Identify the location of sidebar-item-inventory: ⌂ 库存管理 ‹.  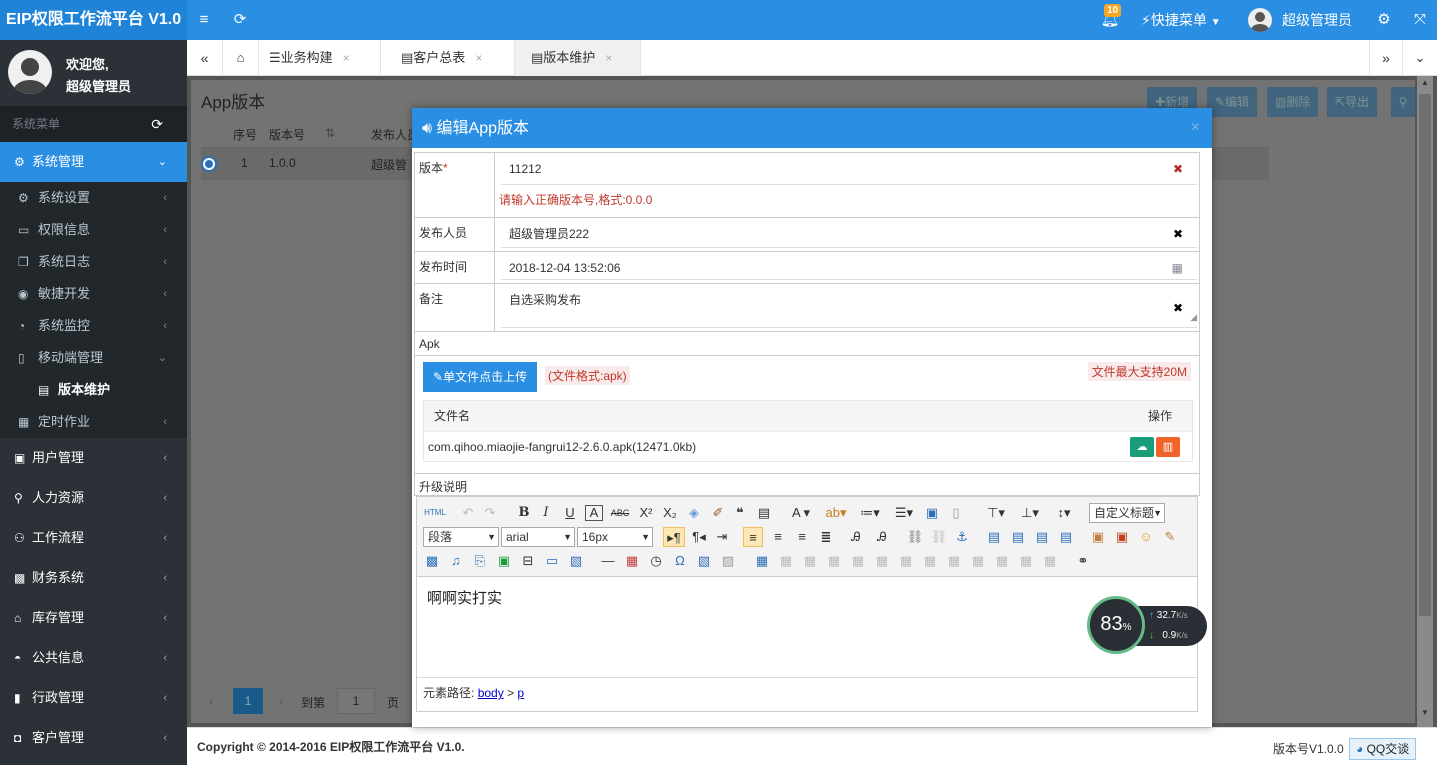
(93, 618).